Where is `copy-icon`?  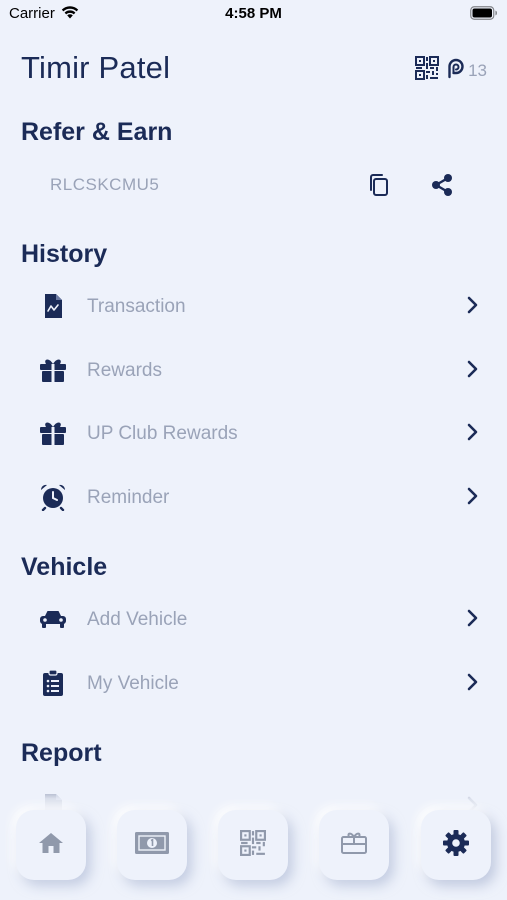
copy-icon is located at coordinates (379, 187).